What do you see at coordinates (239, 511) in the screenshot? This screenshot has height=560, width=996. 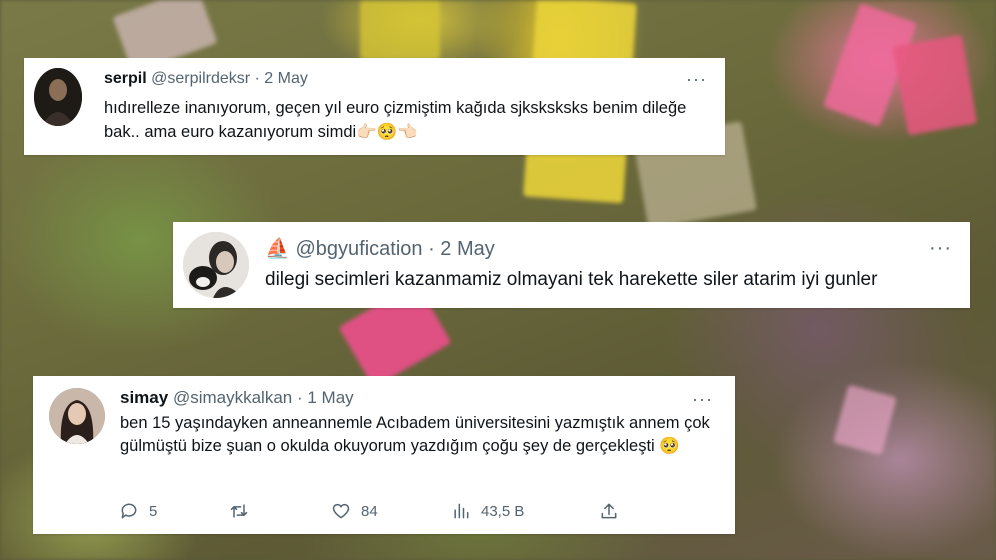 I see `retweet-icon` at bounding box center [239, 511].